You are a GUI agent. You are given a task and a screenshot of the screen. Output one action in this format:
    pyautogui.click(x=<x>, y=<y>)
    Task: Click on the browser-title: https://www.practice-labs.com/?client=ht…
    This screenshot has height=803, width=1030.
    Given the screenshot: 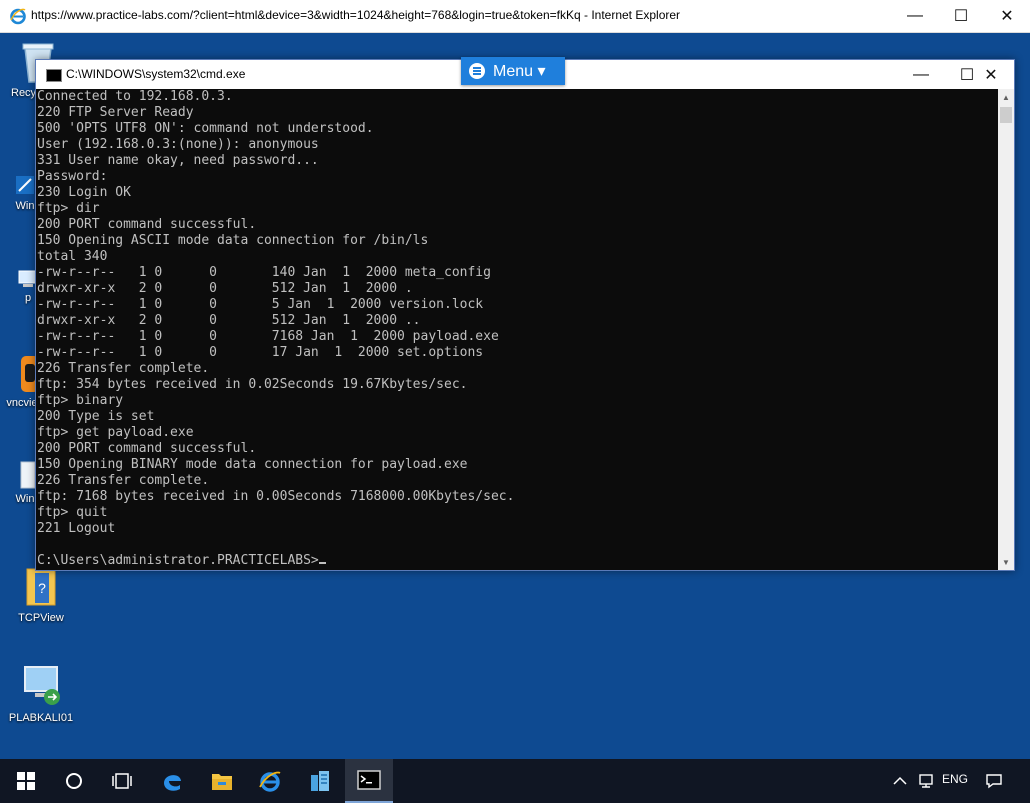 What is the action you would take?
    pyautogui.click(x=356, y=15)
    